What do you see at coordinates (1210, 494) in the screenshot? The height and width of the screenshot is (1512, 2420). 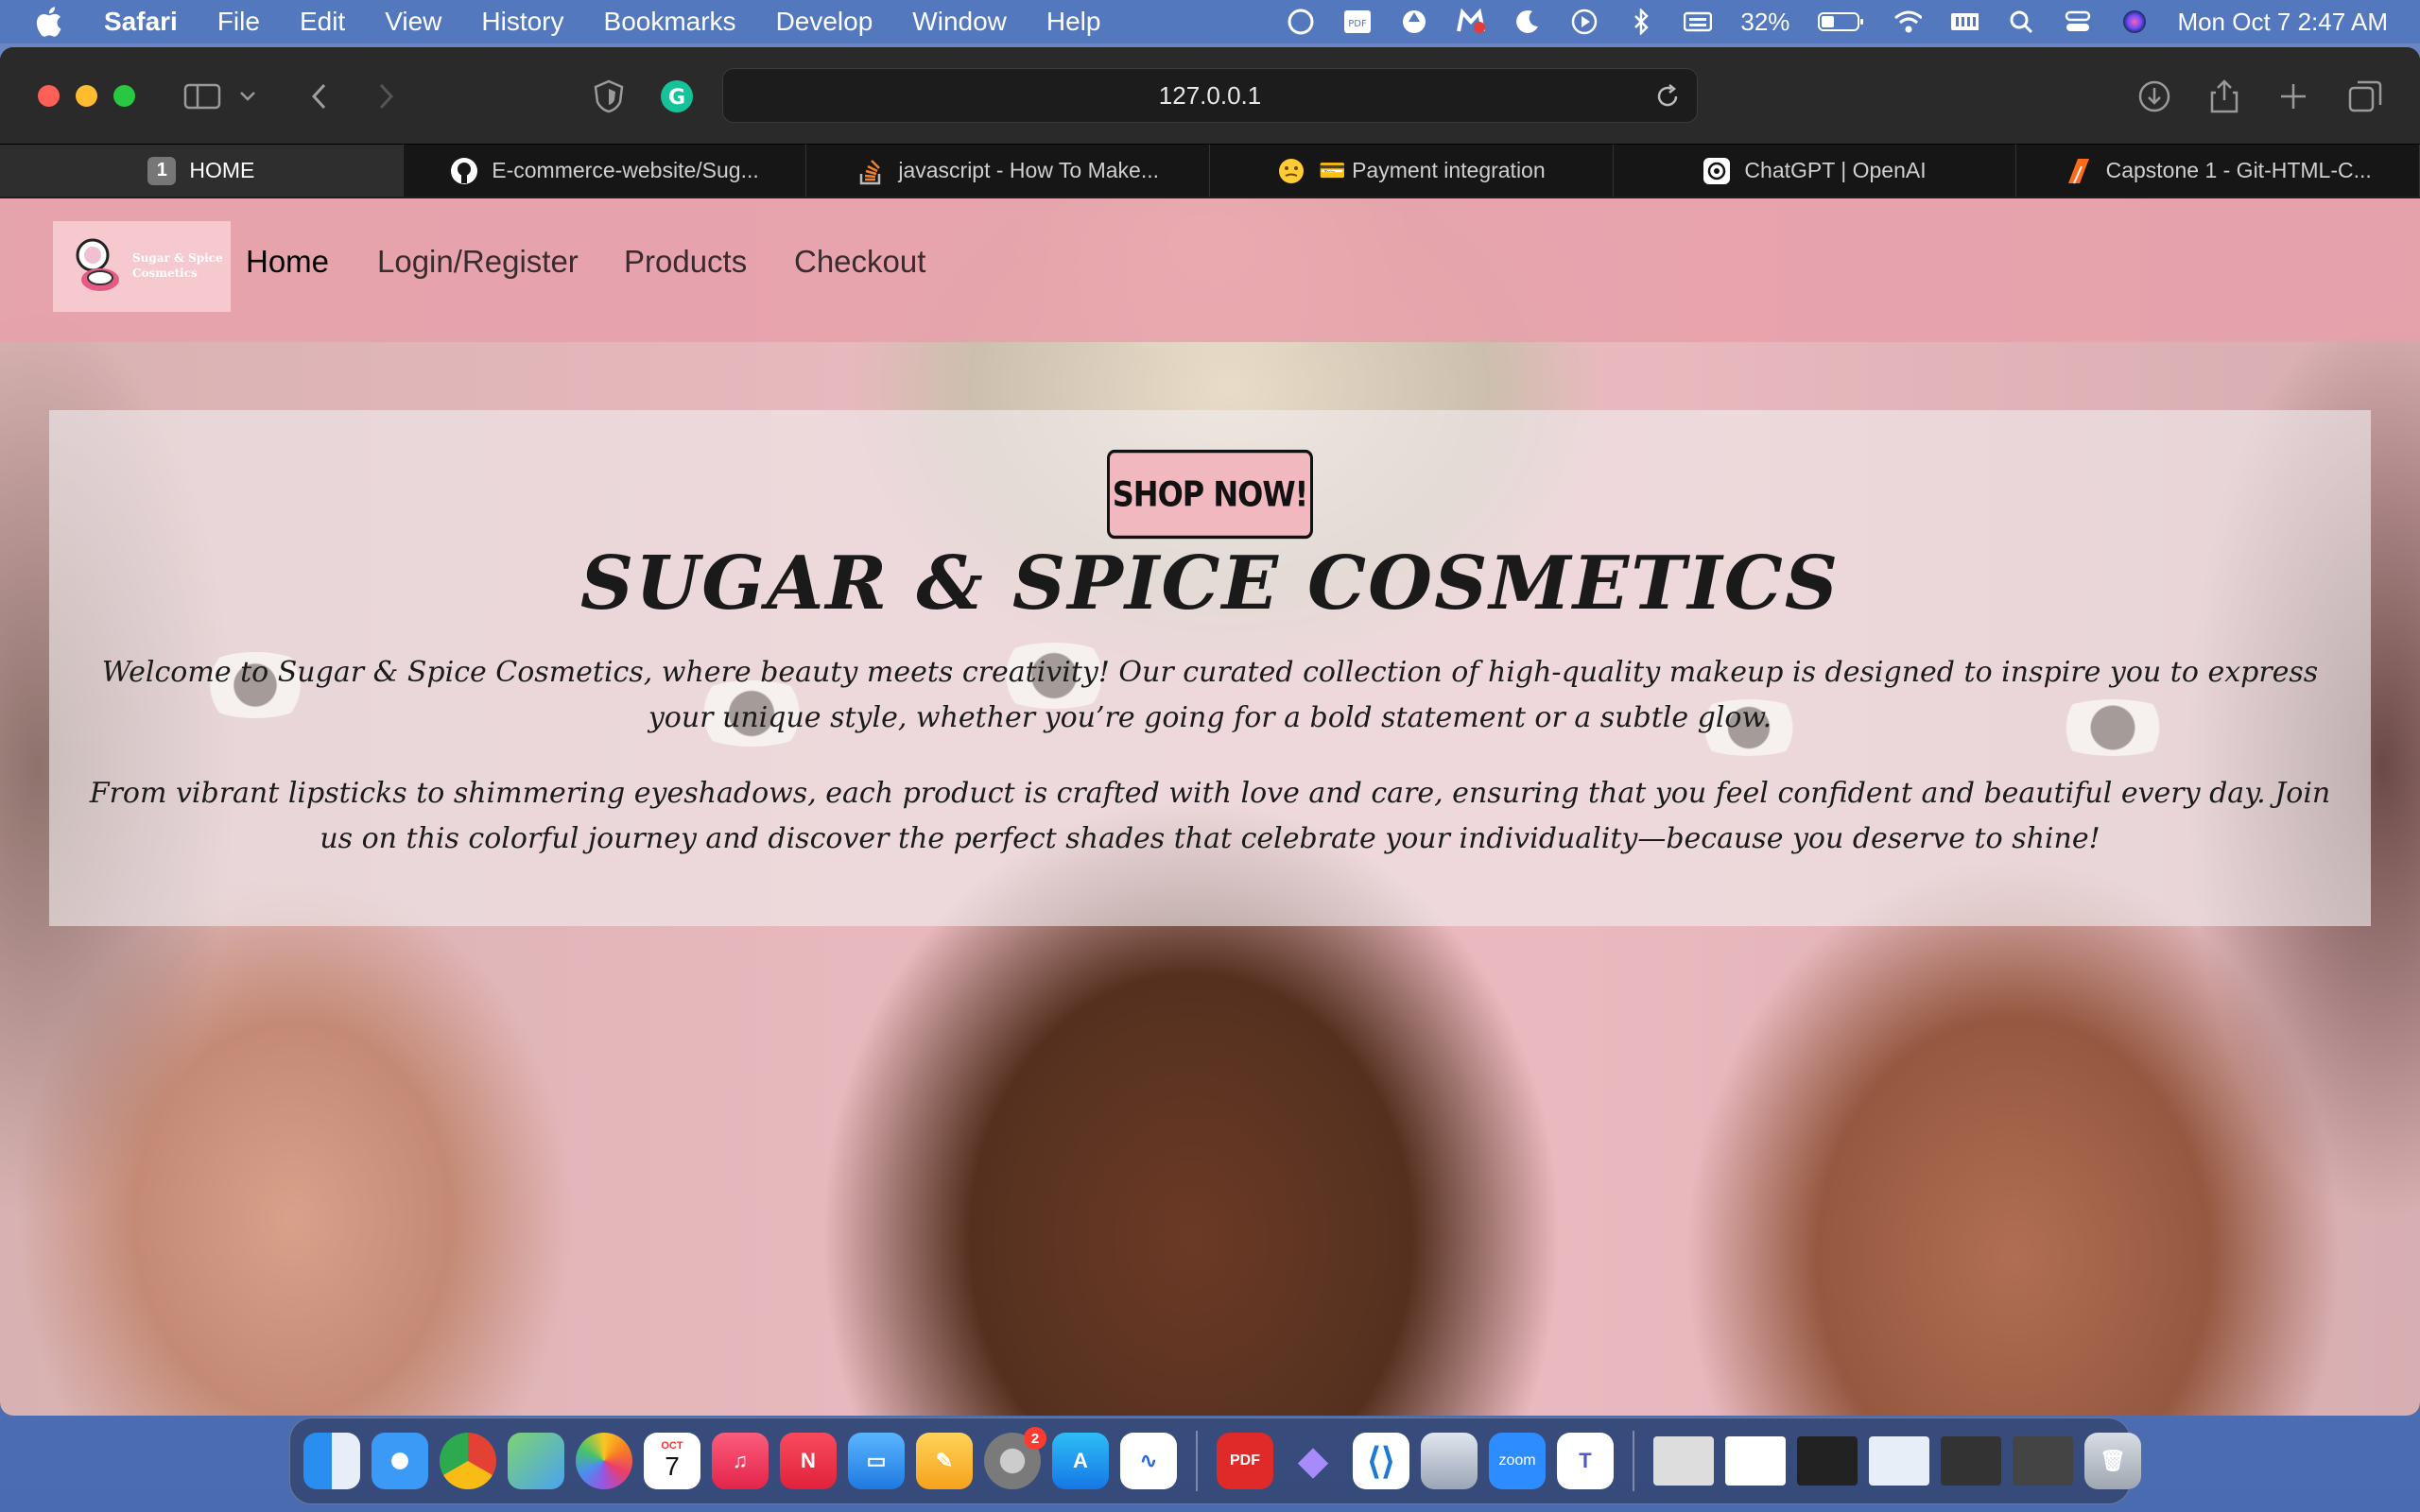 I see `shop-now-button: SHOP NOW!` at bounding box center [1210, 494].